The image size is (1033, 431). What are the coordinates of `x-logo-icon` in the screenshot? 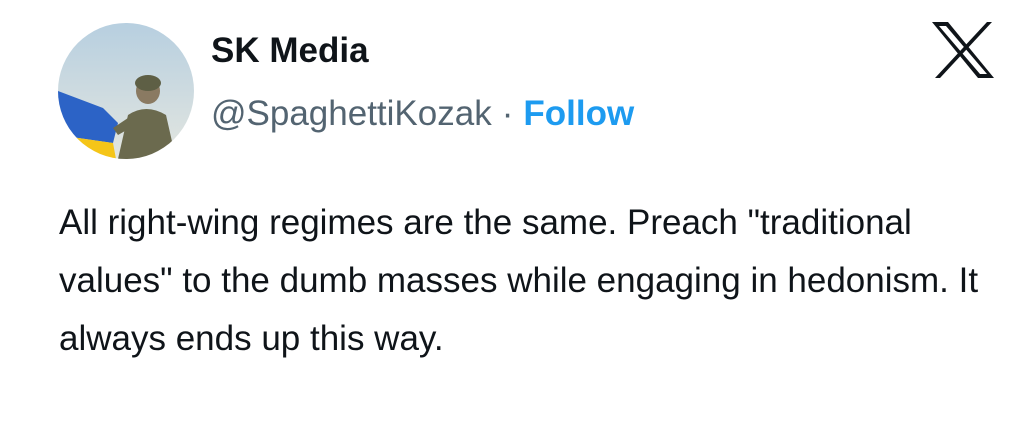 It's located at (963, 50).